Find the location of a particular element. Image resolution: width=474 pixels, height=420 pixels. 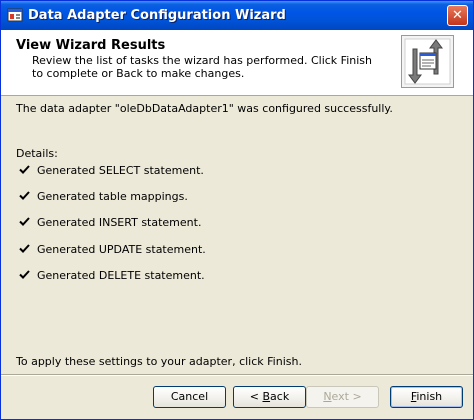

window-title: Data Adapter Configuration Wizard is located at coordinates (157, 15).